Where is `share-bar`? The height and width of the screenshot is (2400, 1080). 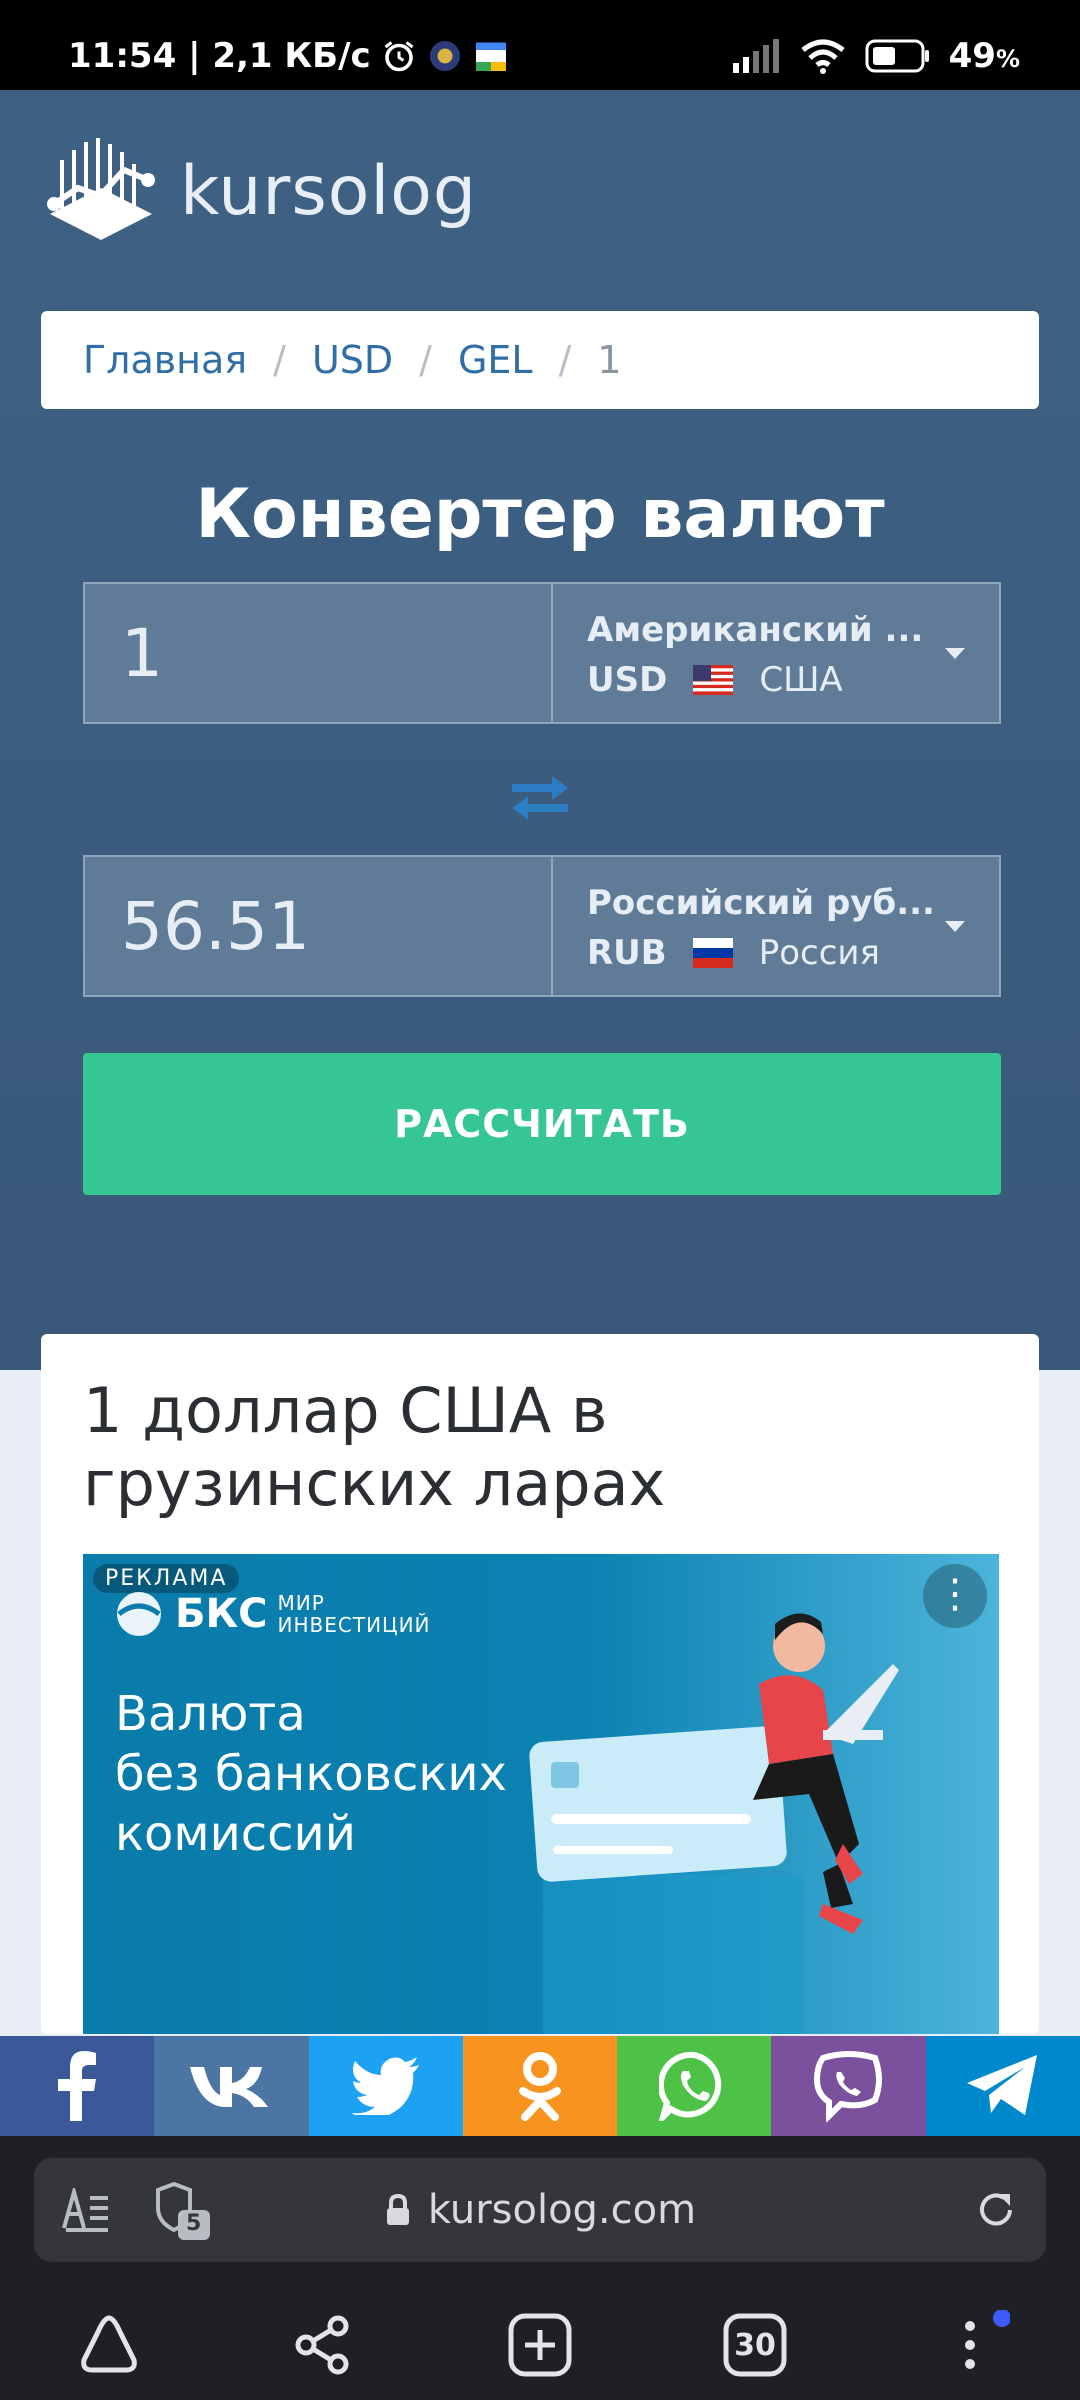
share-bar is located at coordinates (540, 2086).